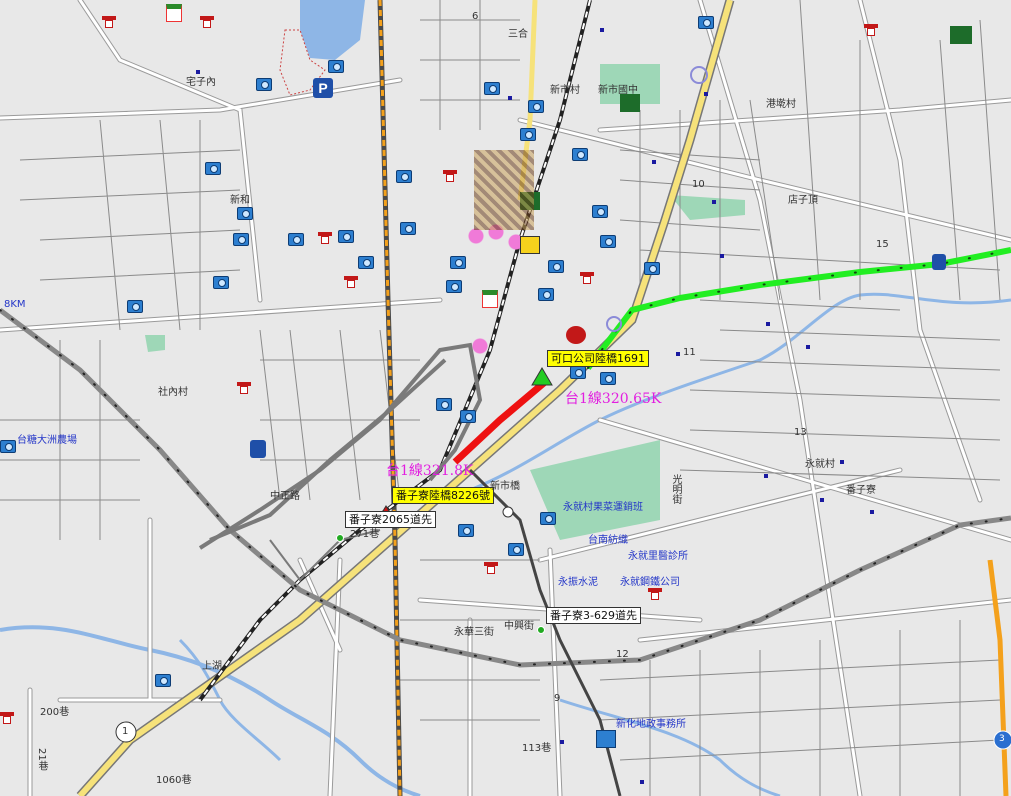 Image resolution: width=1011 pixels, height=796 pixels. Describe the element at coordinates (365, 534) in the screenshot. I see `street-label: 271巷` at that location.